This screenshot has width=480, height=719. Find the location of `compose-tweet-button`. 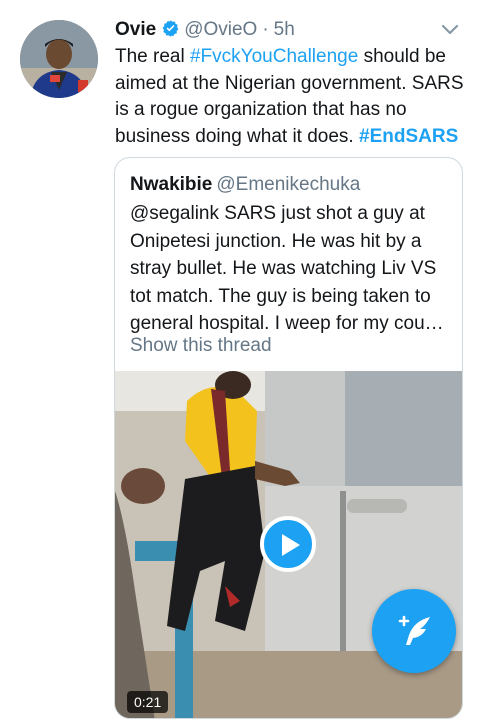

compose-tweet-button is located at coordinates (414, 631).